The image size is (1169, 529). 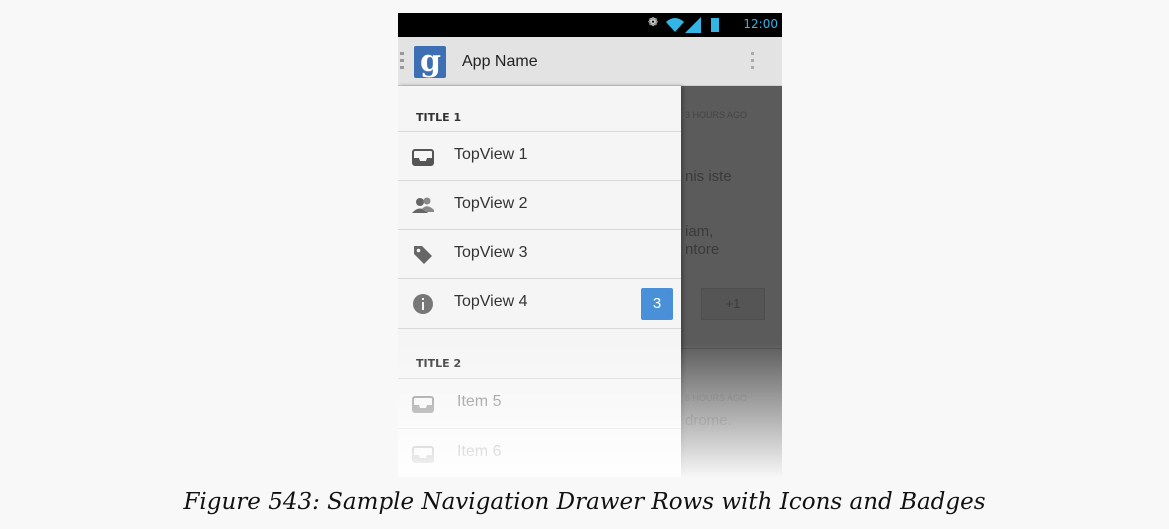 I want to click on app-logo-icon: g, so click(x=430, y=61).